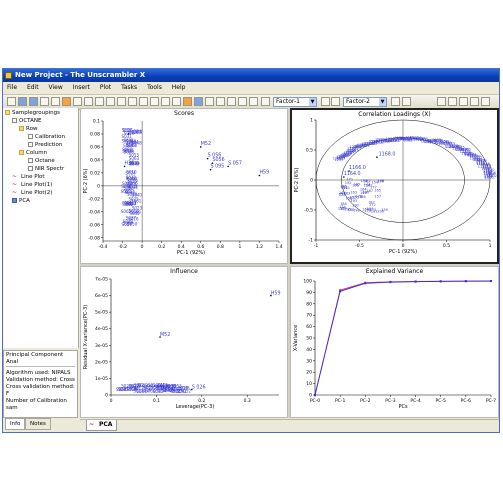 The image size is (503, 503). What do you see at coordinates (44, 101) in the screenshot?
I see `print-icon` at bounding box center [44, 101].